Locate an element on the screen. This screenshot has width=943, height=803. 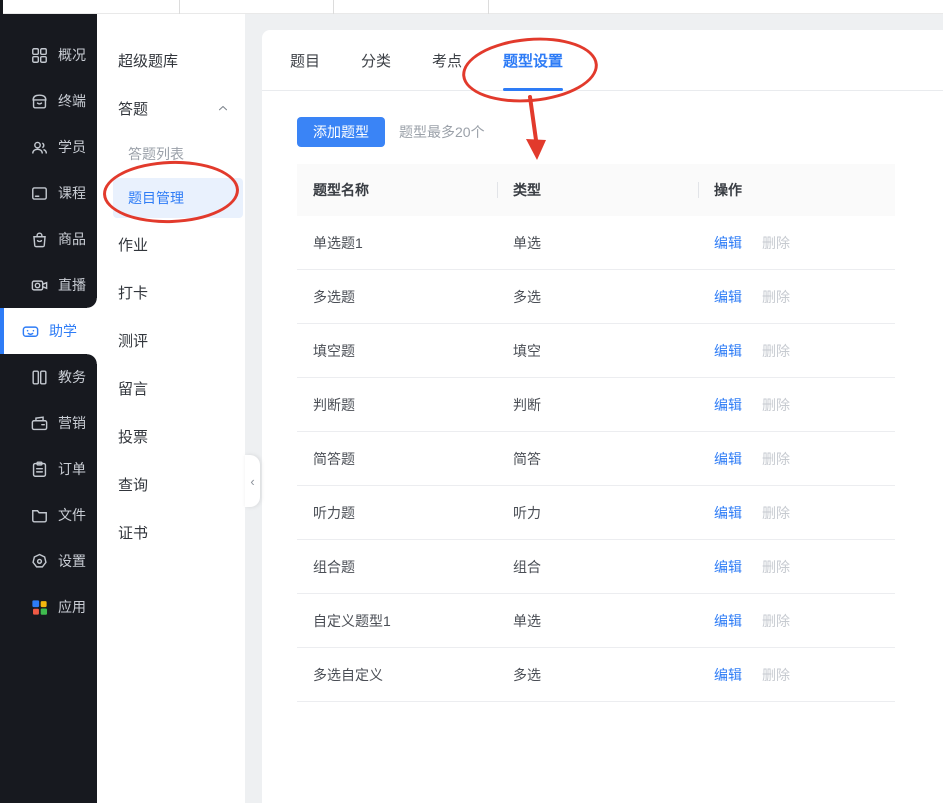
tab: 题目 is located at coordinates (305, 60).